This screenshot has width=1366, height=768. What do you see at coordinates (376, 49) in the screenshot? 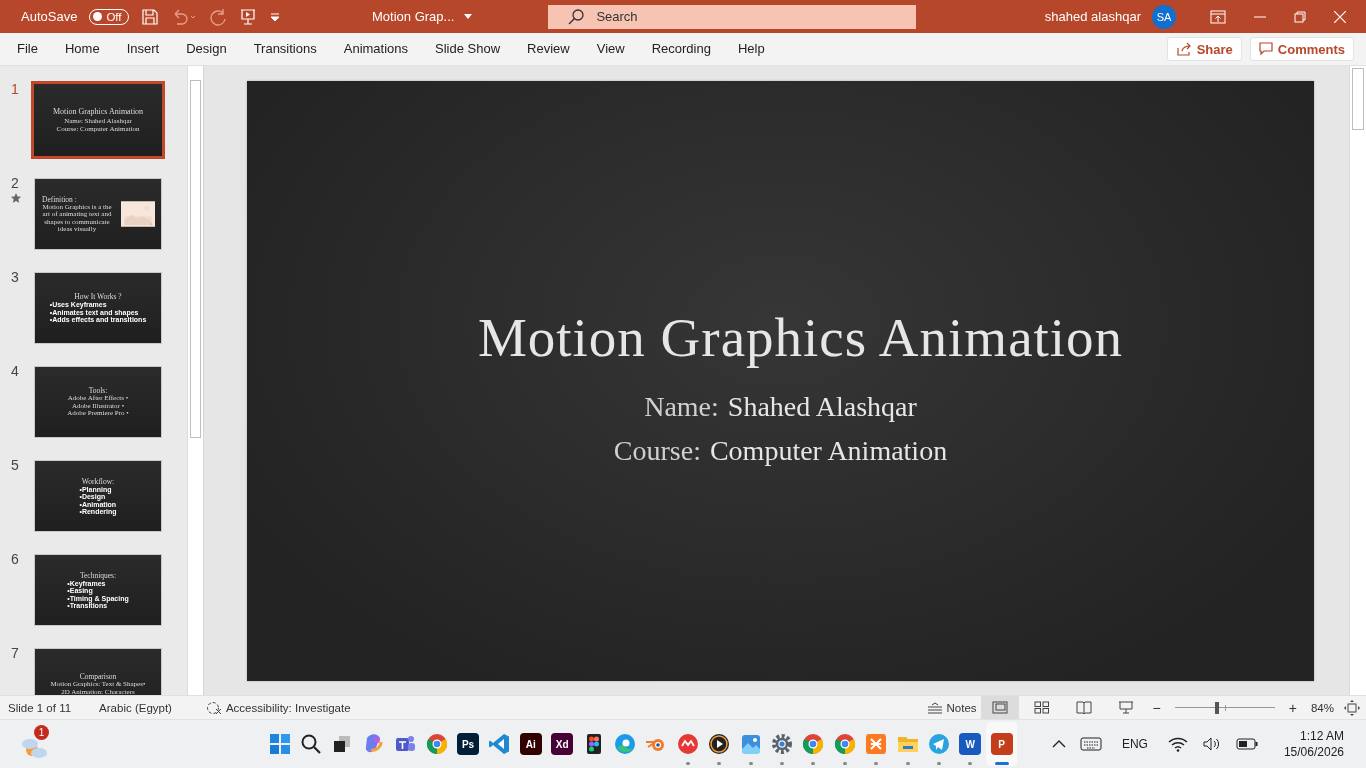
I see `ribbon-tab: Animations` at bounding box center [376, 49].